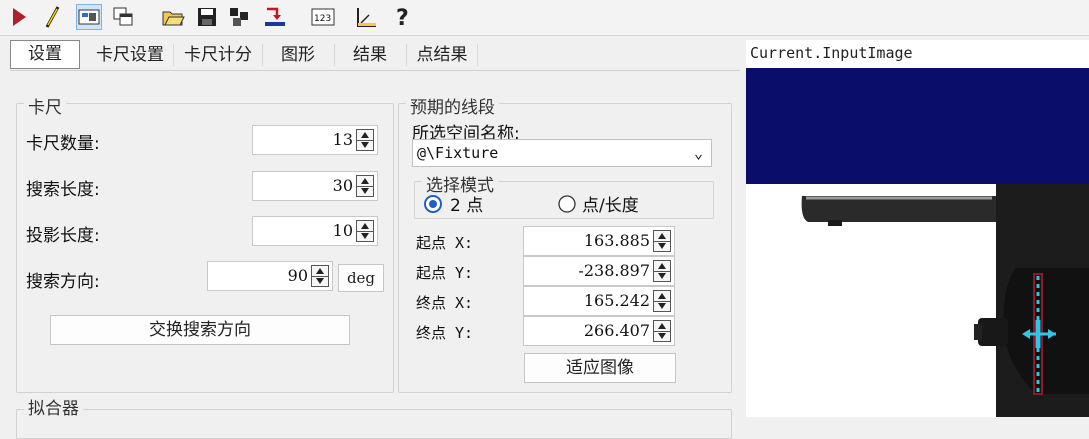 Image resolution: width=1089 pixels, height=439 pixels. What do you see at coordinates (610, 206) in the screenshot?
I see `mode-ptlen-label: 点/长度` at bounding box center [610, 206].